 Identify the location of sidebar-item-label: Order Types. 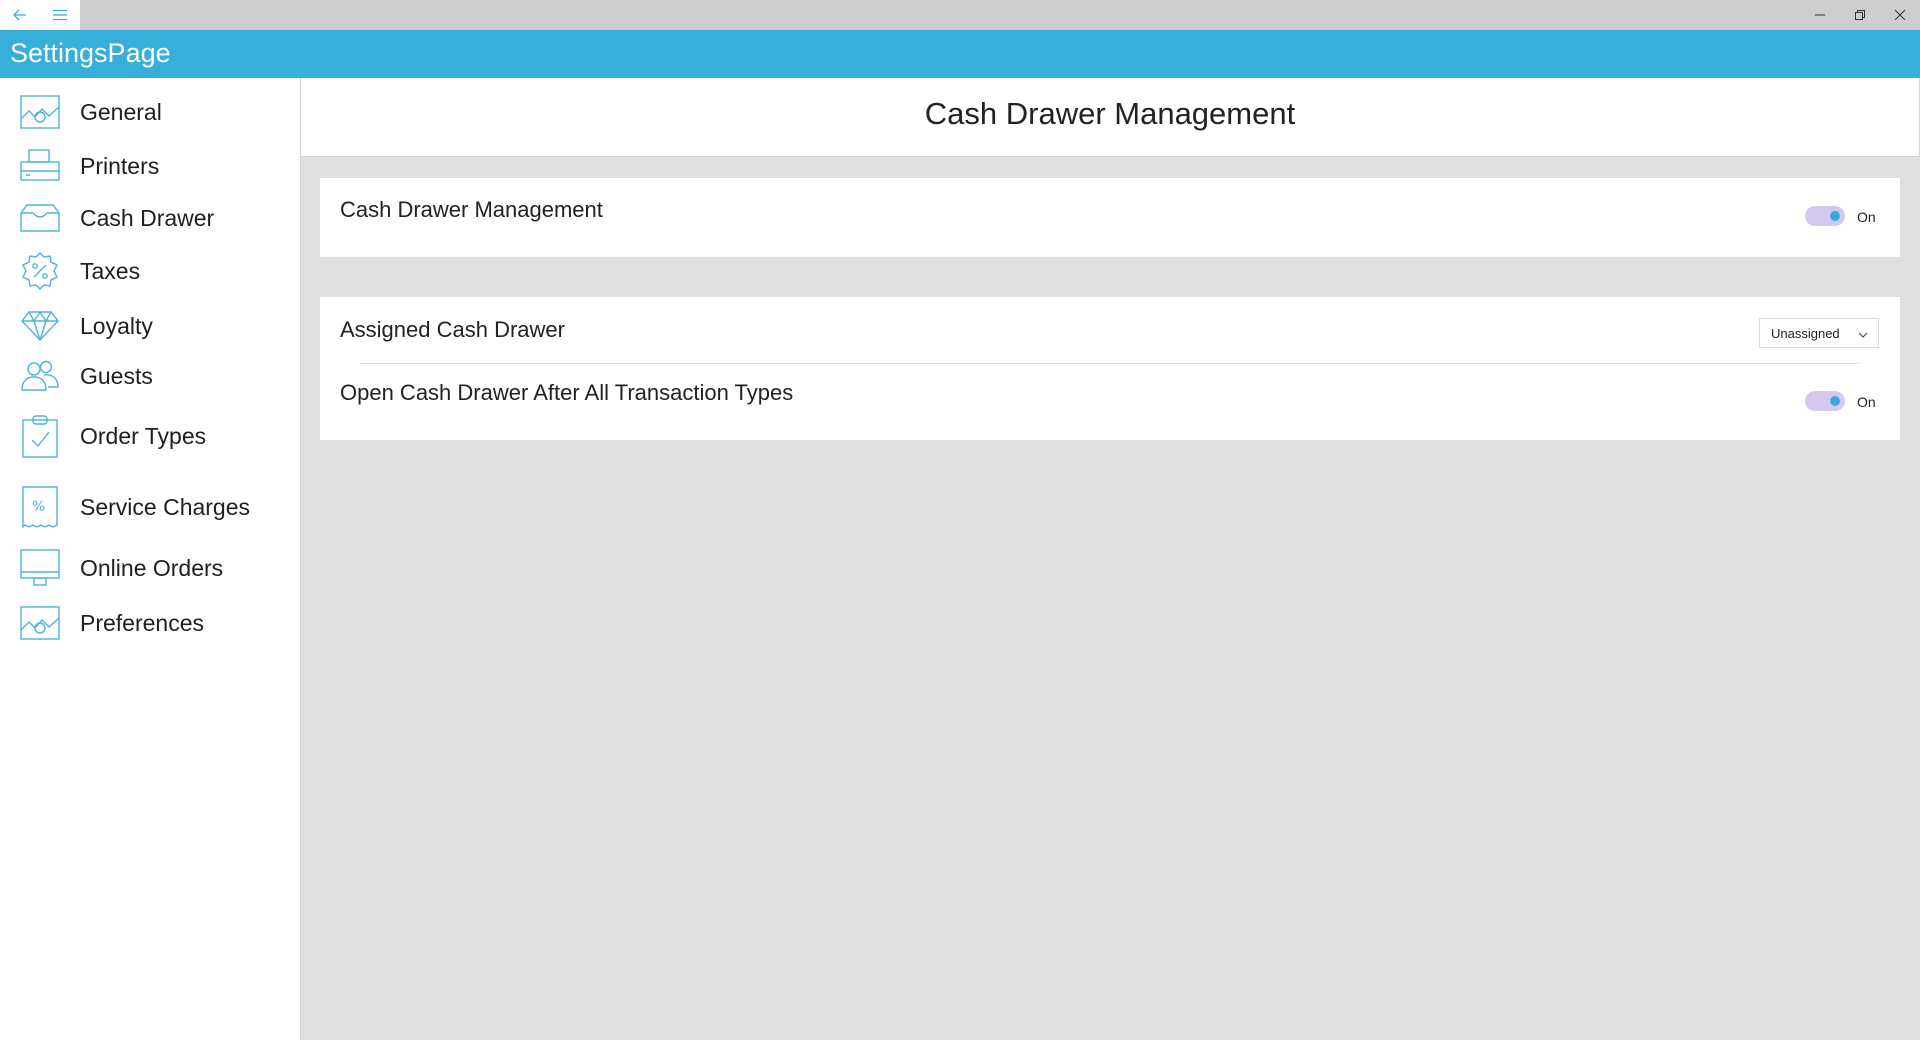
(143, 435).